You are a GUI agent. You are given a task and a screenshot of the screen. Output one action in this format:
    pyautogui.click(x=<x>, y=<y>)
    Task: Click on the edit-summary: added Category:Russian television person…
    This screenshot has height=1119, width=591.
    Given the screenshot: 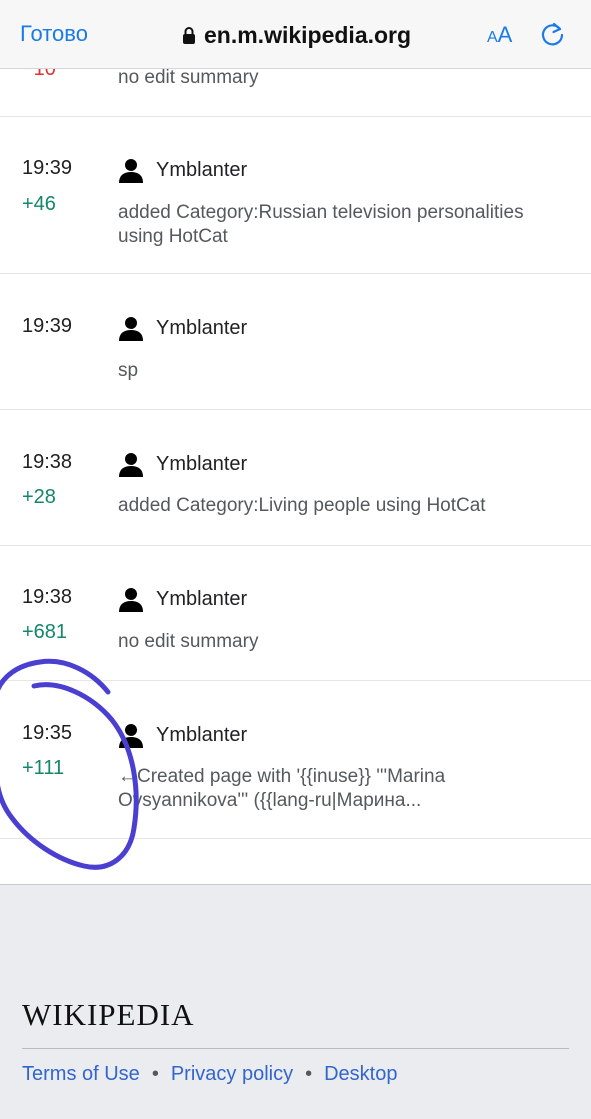 What is the action you would take?
    pyautogui.click(x=321, y=224)
    